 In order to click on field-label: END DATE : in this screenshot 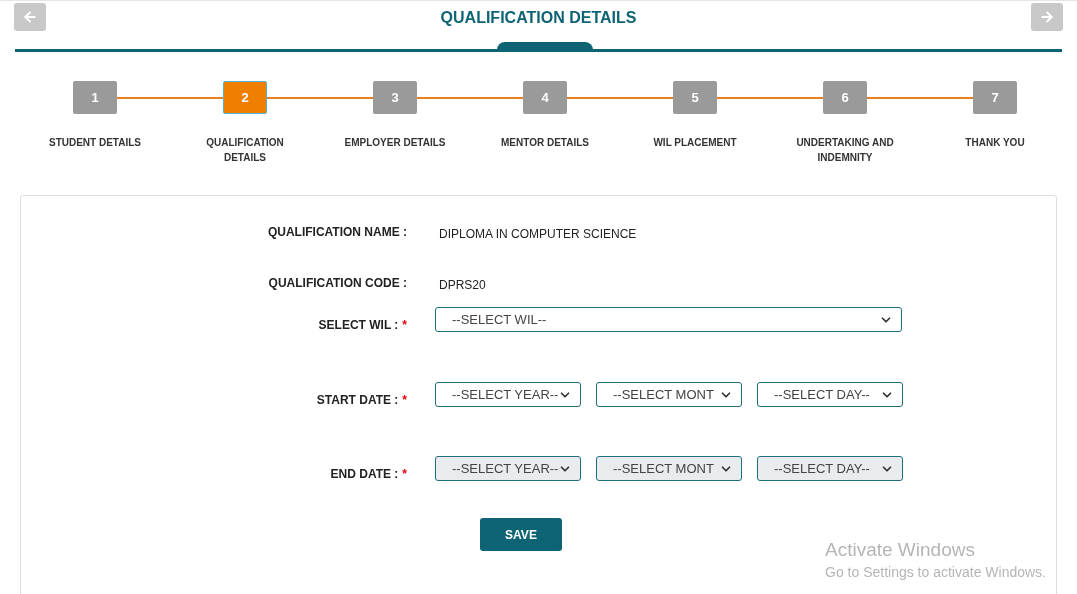, I will do `click(364, 474)`.